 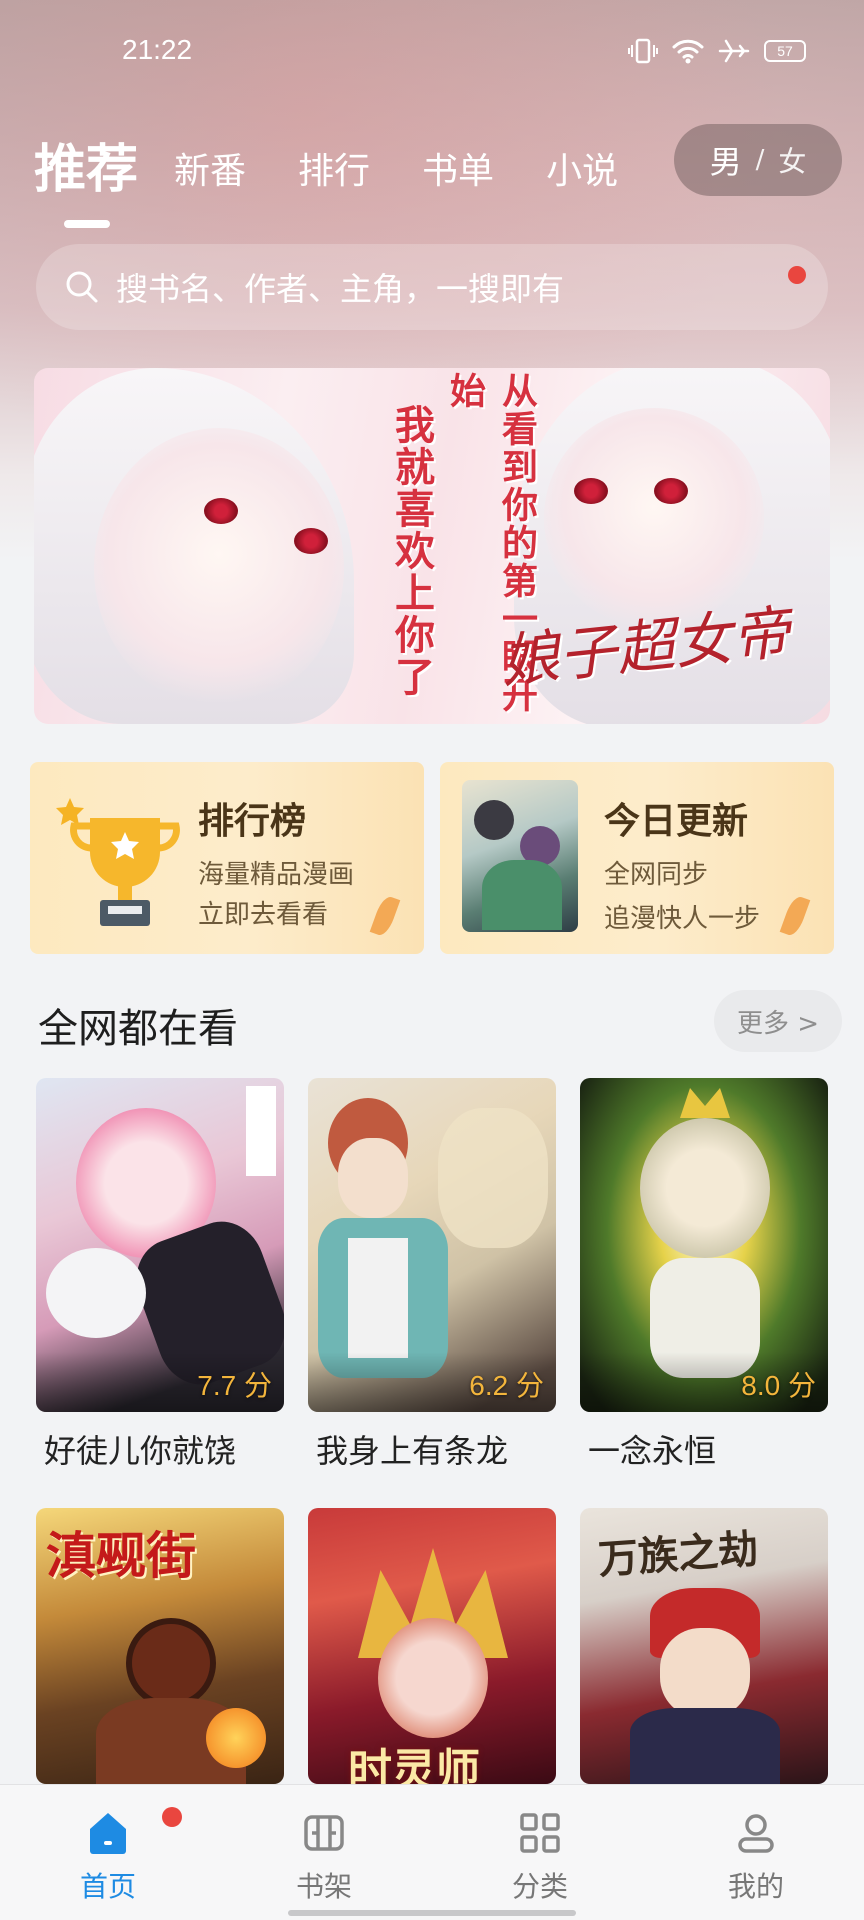 I want to click on book-cover-title: 万族之劫, so click(x=678, y=1554).